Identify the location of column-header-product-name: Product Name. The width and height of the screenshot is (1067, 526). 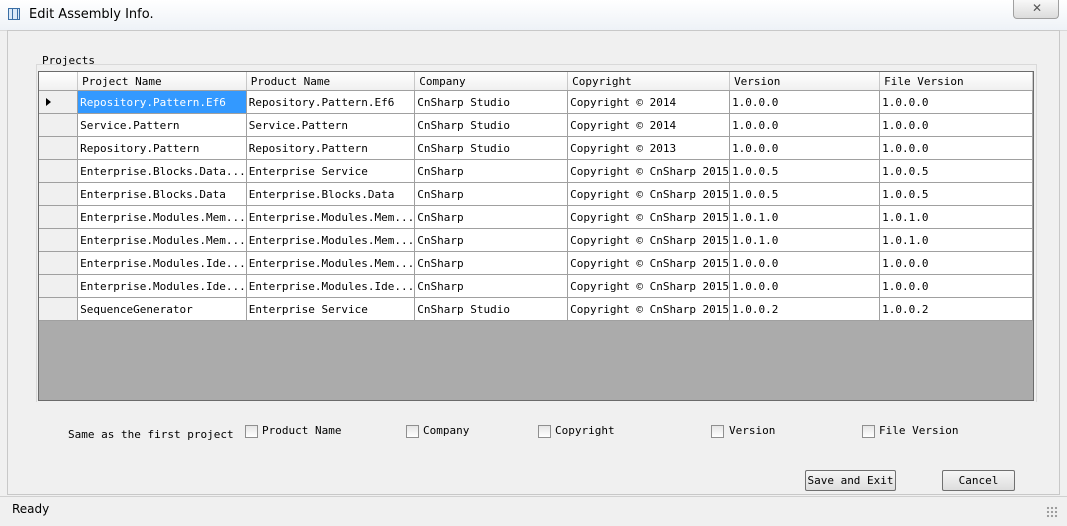
(331, 81).